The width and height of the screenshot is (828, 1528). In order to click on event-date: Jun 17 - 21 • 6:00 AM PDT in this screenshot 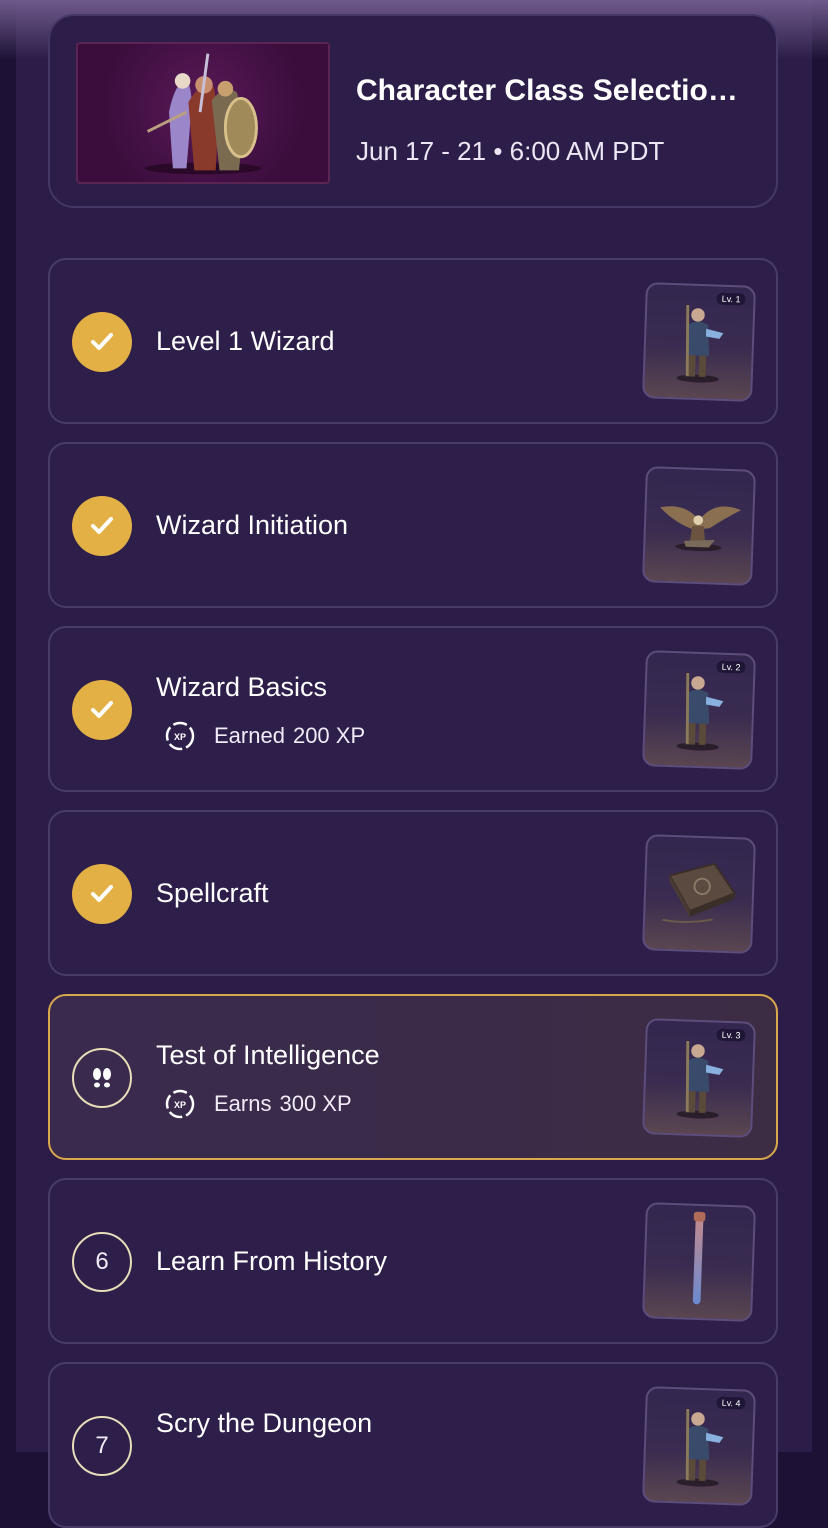, I will do `click(510, 151)`.